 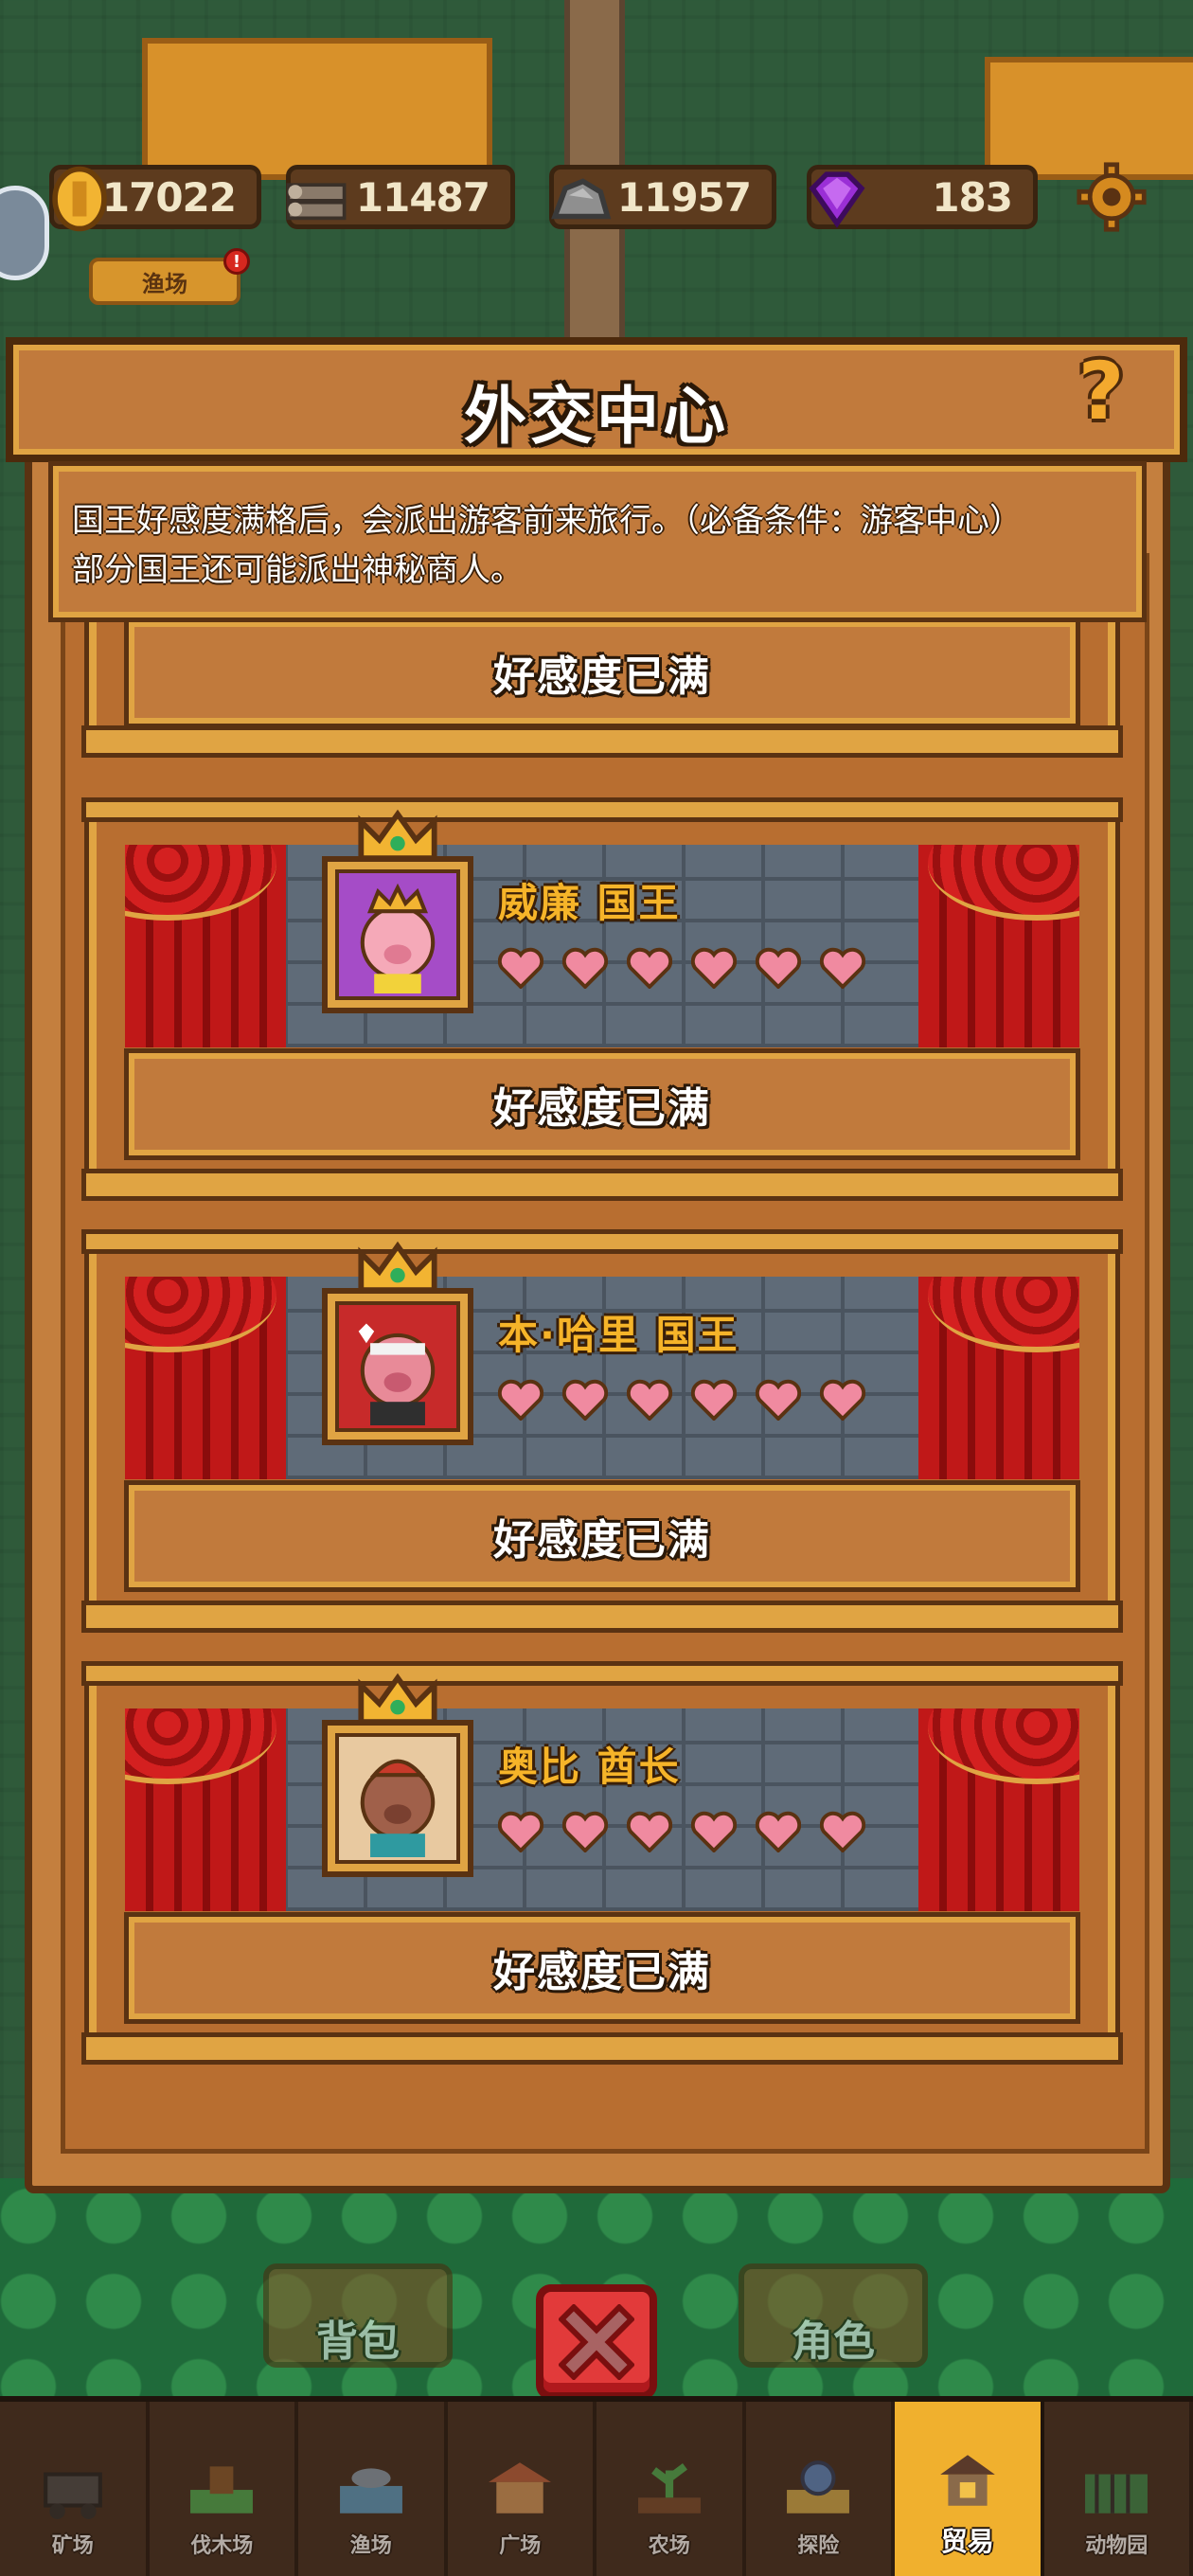 I want to click on background-field, so click(x=317, y=109).